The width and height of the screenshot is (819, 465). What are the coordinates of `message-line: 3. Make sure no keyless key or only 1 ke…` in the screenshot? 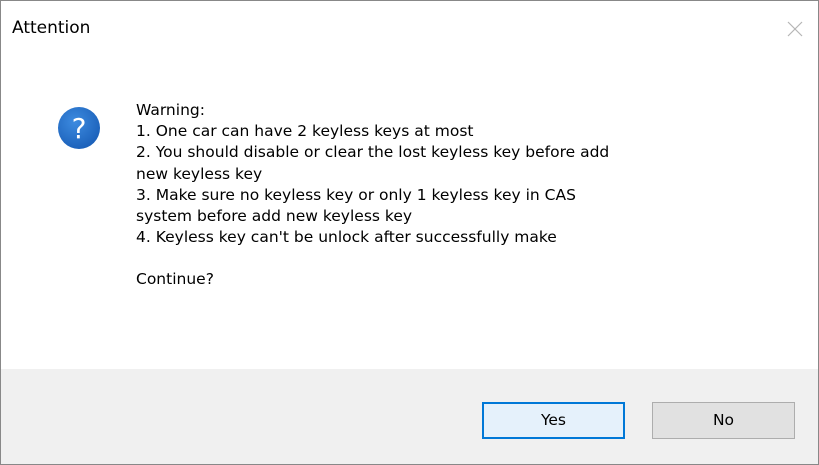 It's located at (356, 194).